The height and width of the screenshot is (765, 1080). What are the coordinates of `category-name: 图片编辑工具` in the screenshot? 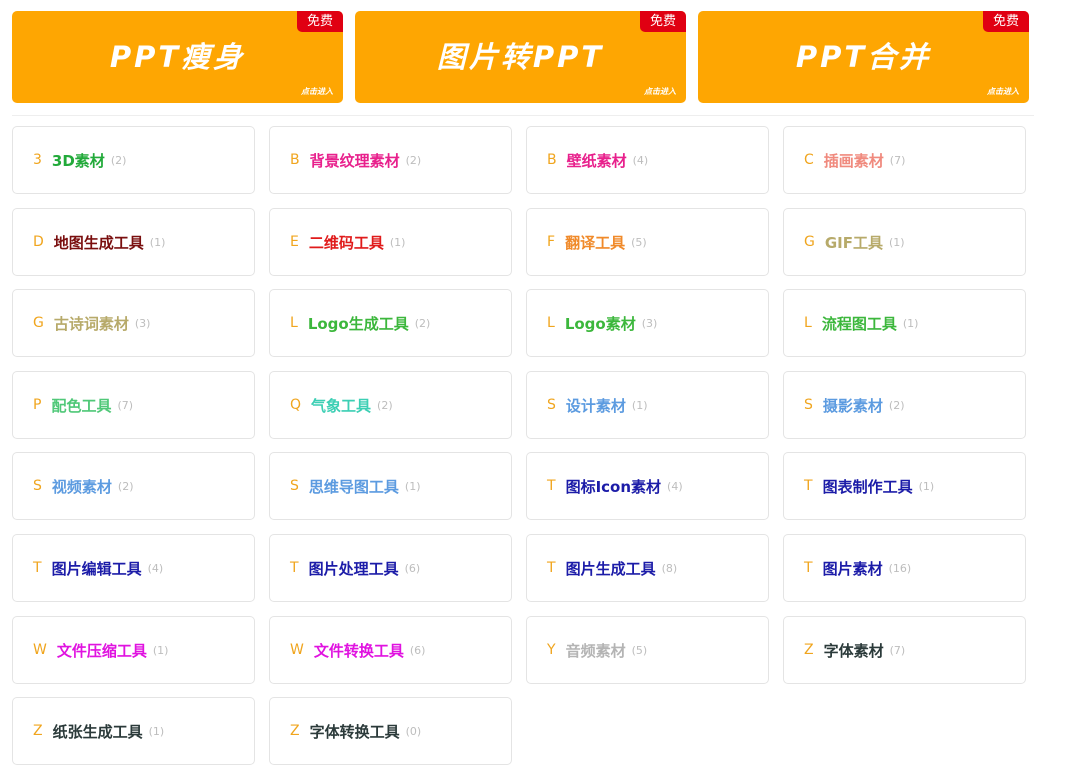 It's located at (96, 568).